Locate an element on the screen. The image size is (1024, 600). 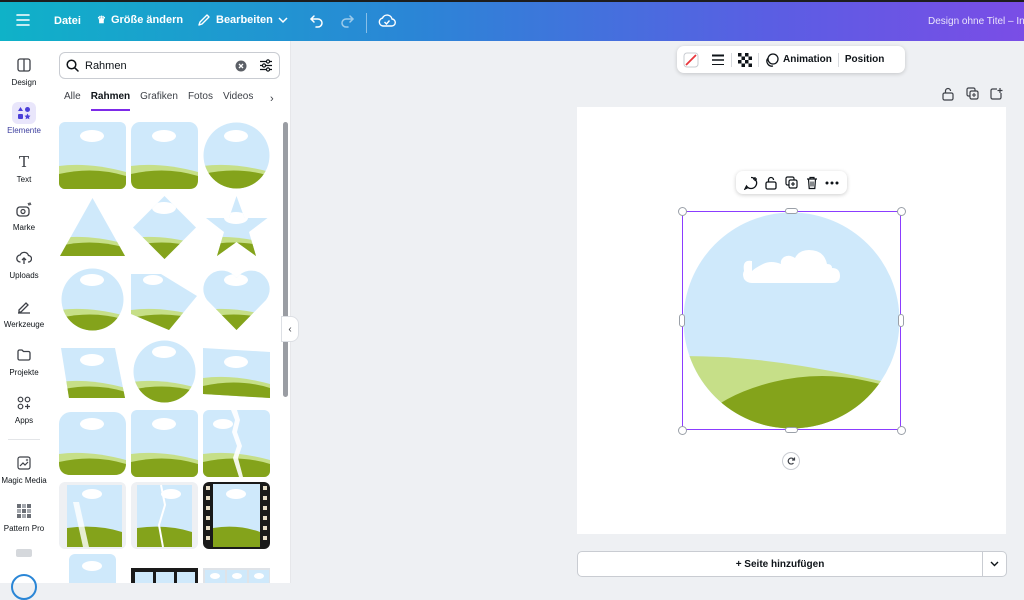
animation-button: Animation is located at coordinates (798, 59).